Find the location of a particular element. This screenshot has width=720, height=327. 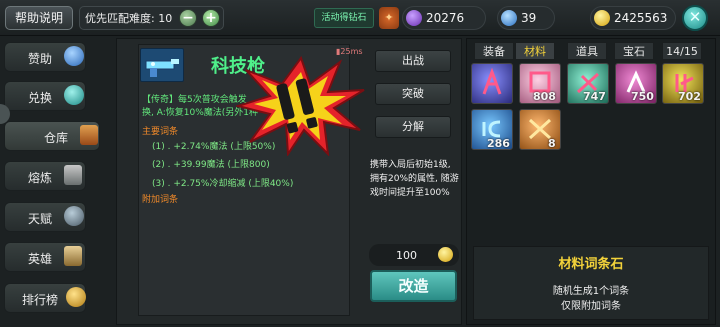

tab-materials: 材料 is located at coordinates (535, 51).